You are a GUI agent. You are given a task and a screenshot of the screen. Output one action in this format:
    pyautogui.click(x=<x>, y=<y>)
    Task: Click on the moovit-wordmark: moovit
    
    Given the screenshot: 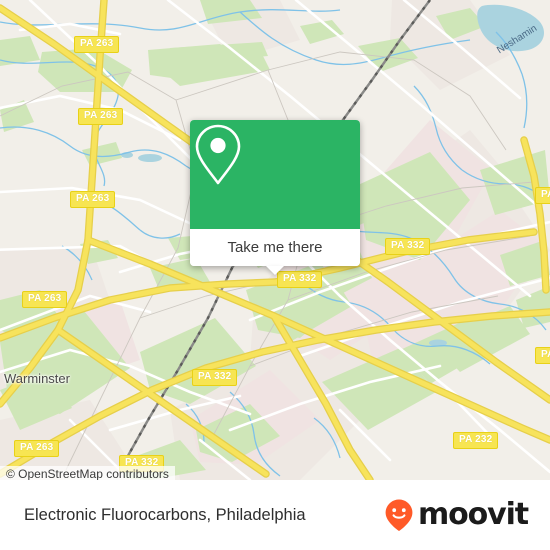 What is the action you would take?
    pyautogui.click(x=473, y=514)
    